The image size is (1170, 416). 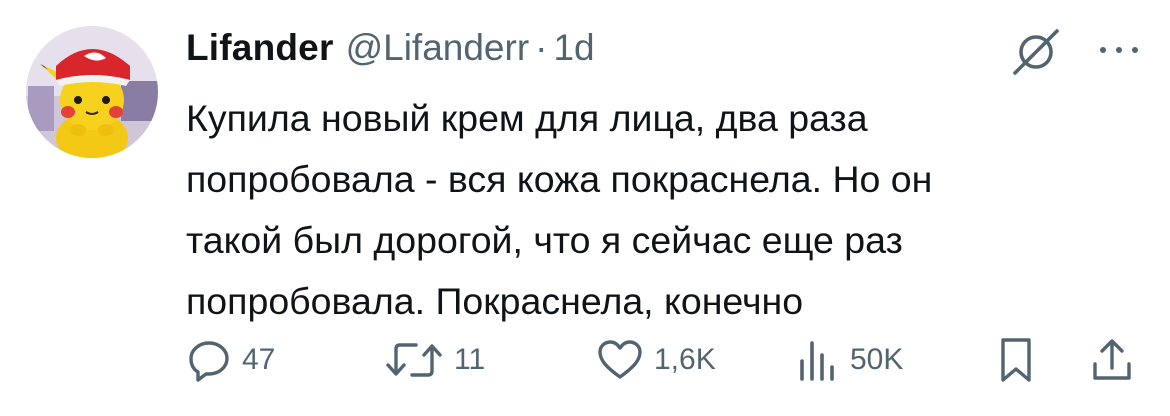 I want to click on more-icon, so click(x=1119, y=50).